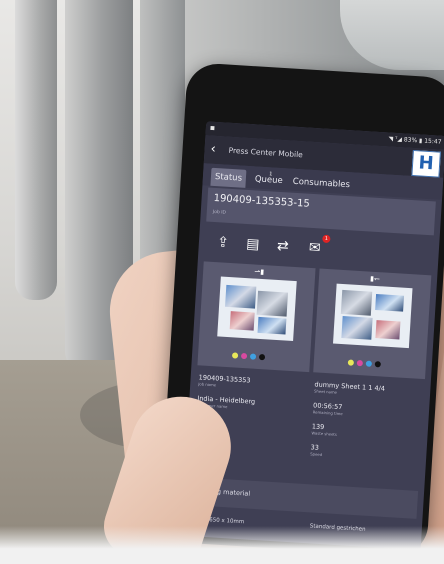  What do you see at coordinates (212, 128) in the screenshot?
I see `notification-icon: ◼` at bounding box center [212, 128].